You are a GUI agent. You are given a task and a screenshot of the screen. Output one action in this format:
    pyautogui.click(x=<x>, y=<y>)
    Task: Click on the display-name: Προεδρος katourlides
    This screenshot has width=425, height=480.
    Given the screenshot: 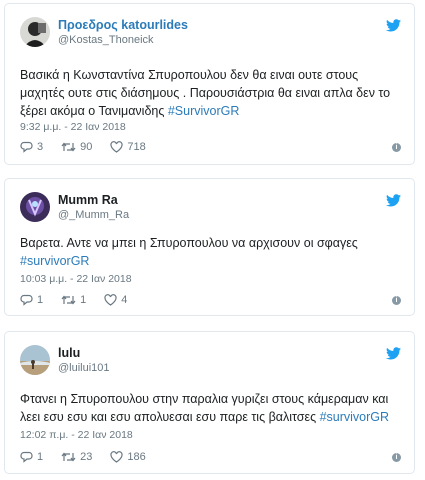 What is the action you would take?
    pyautogui.click(x=123, y=25)
    